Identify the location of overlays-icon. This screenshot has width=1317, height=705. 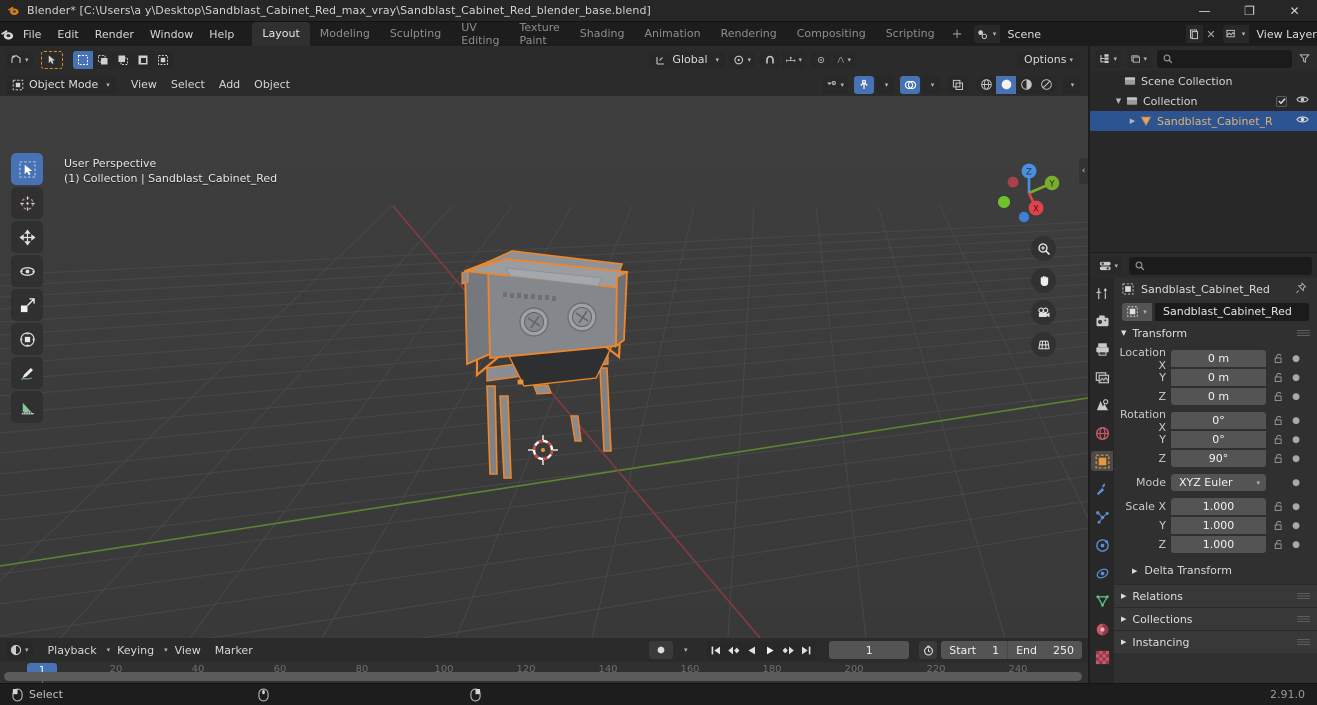
(910, 84).